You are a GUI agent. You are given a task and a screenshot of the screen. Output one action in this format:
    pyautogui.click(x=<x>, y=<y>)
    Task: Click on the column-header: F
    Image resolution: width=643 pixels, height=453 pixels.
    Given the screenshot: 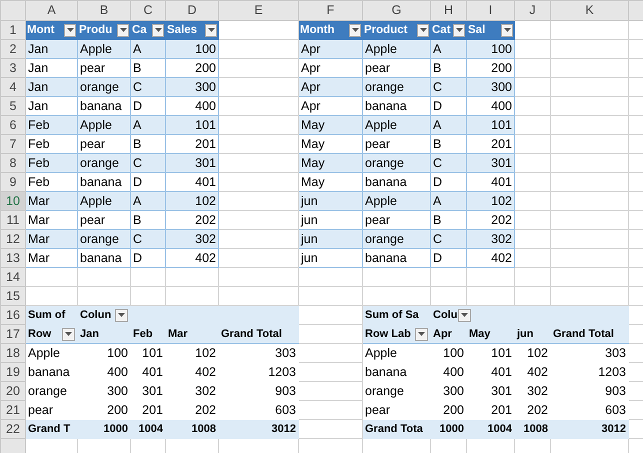 What is the action you would take?
    pyautogui.click(x=330, y=10)
    